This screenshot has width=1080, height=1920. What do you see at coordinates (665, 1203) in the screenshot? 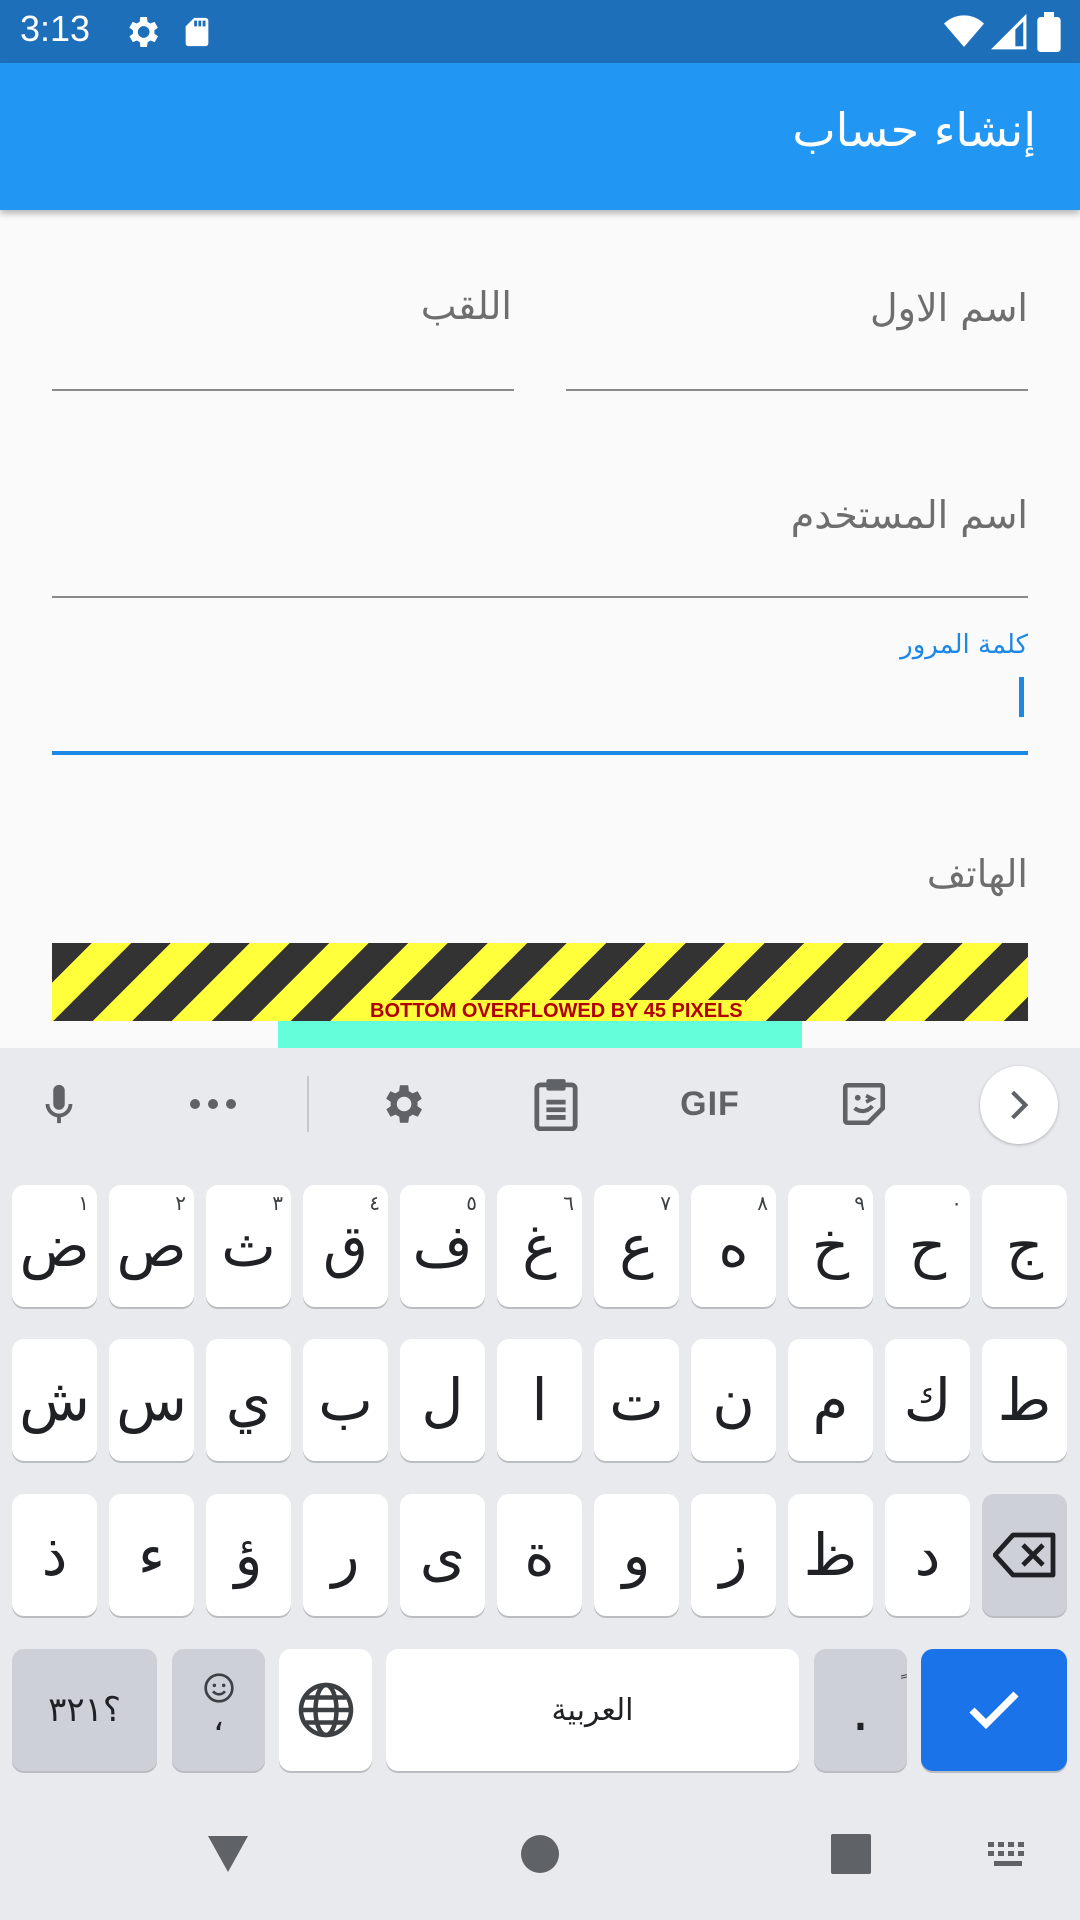
I see `key-hint: ٧` at bounding box center [665, 1203].